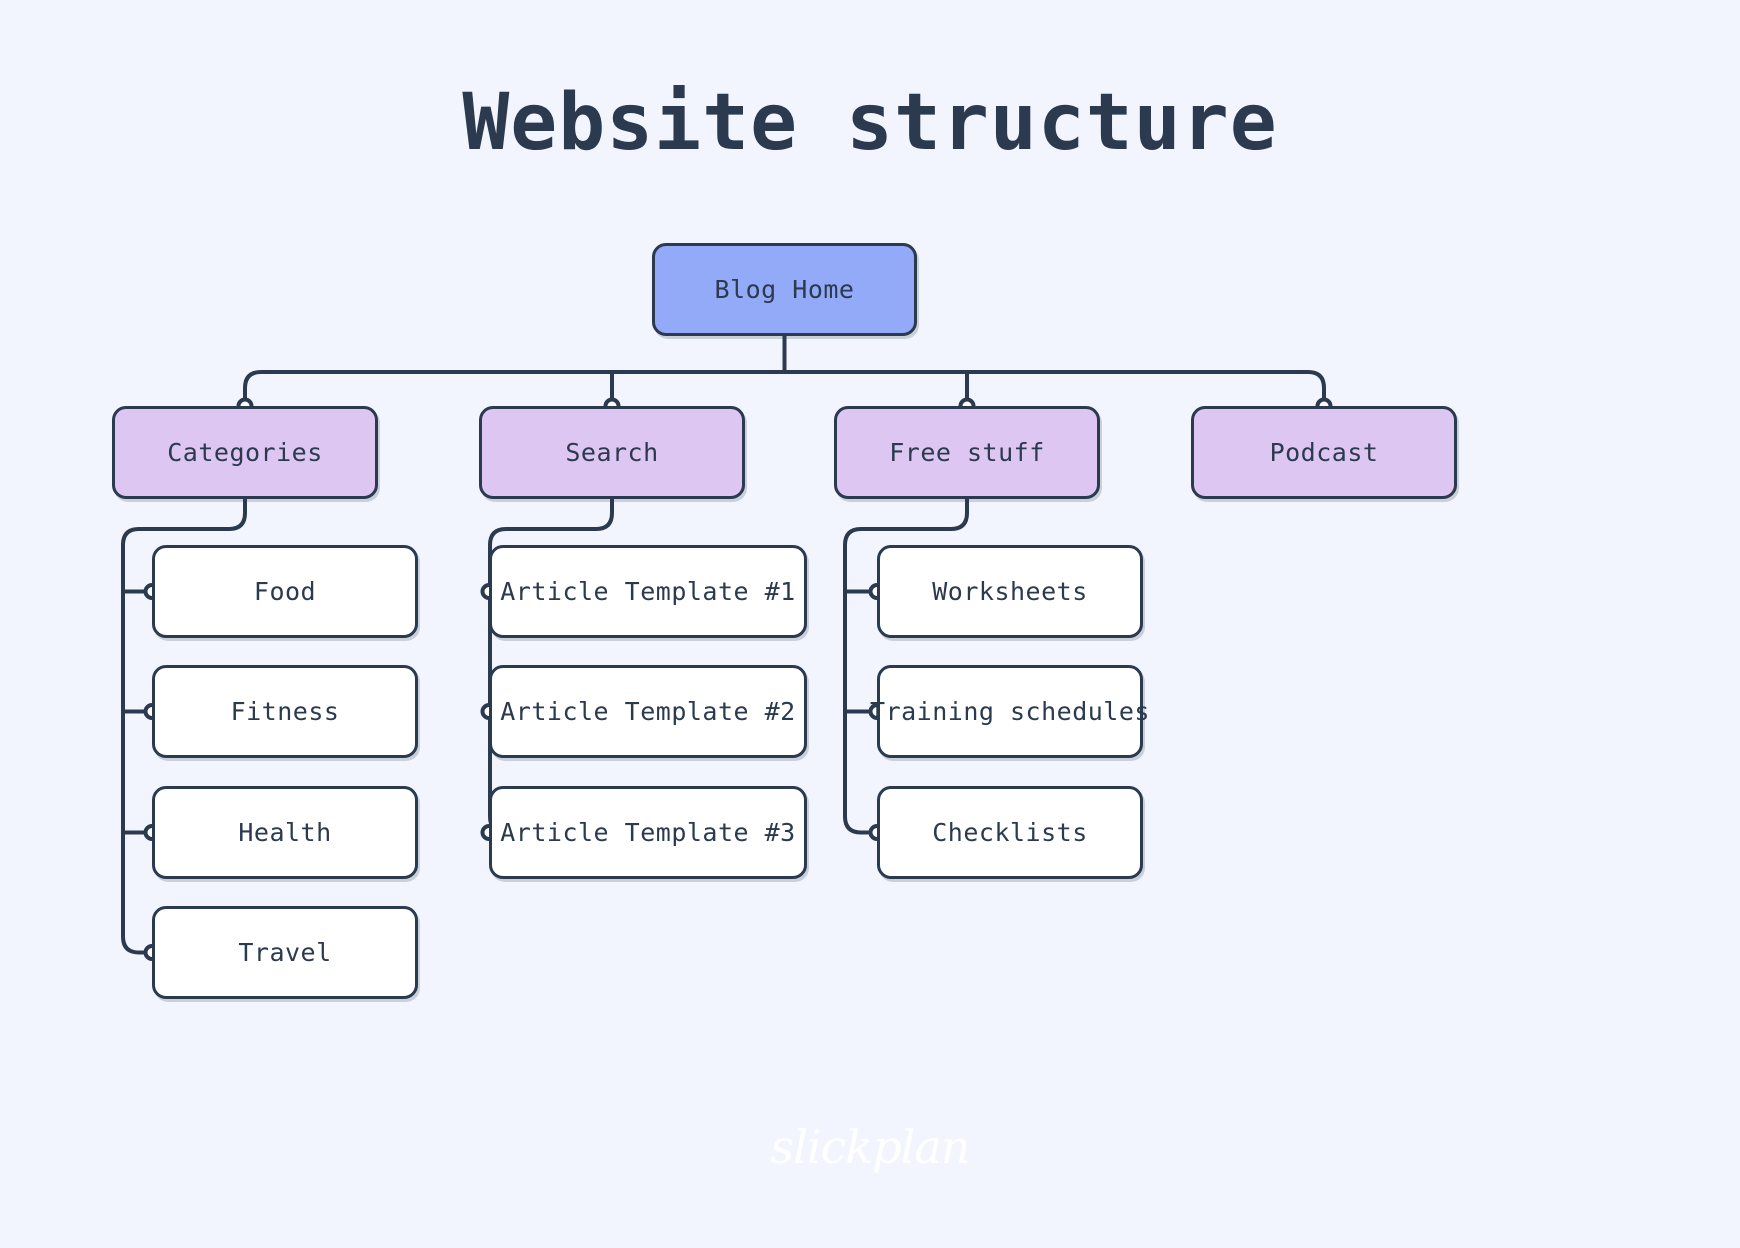 Image resolution: width=1740 pixels, height=1248 pixels. I want to click on node-fitness: Fitness, so click(285, 711).